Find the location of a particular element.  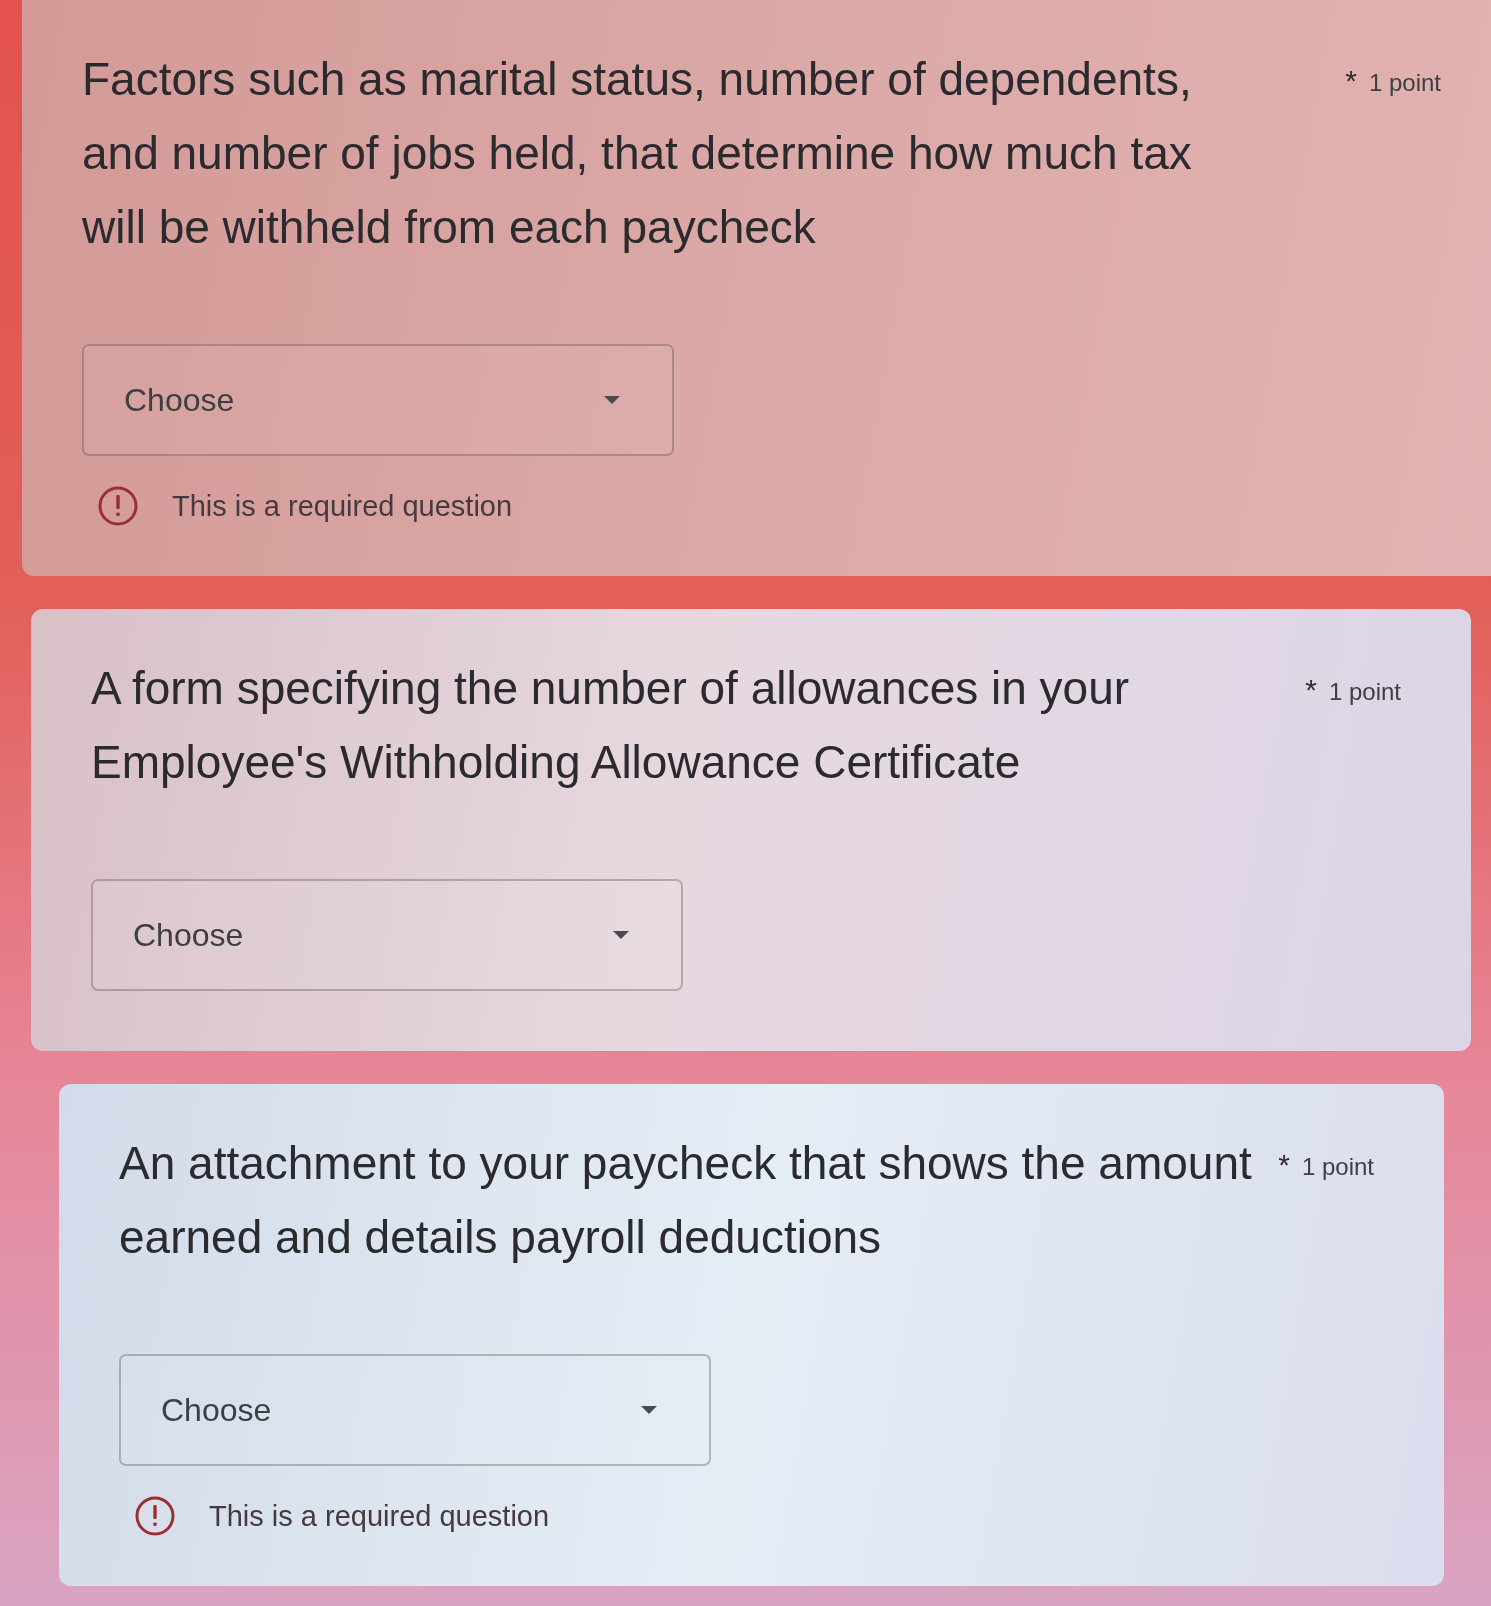

question-title: Factors such as marital status, number of dependents, and number of jobs held, that determine how much tax will be withheld from each paycheck is located at coordinates (637, 153).